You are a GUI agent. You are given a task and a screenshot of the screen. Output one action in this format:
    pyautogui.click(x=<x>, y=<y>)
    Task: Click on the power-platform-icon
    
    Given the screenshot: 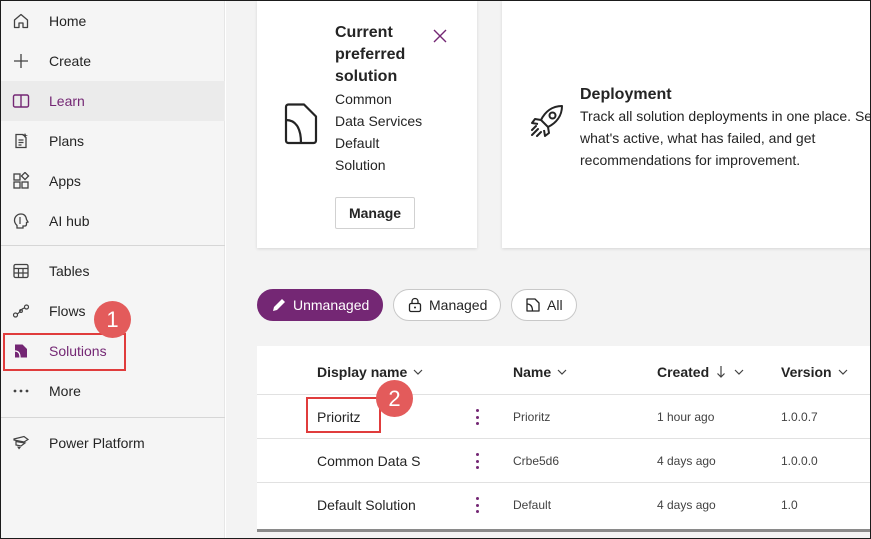 What is the action you would take?
    pyautogui.click(x=21, y=442)
    